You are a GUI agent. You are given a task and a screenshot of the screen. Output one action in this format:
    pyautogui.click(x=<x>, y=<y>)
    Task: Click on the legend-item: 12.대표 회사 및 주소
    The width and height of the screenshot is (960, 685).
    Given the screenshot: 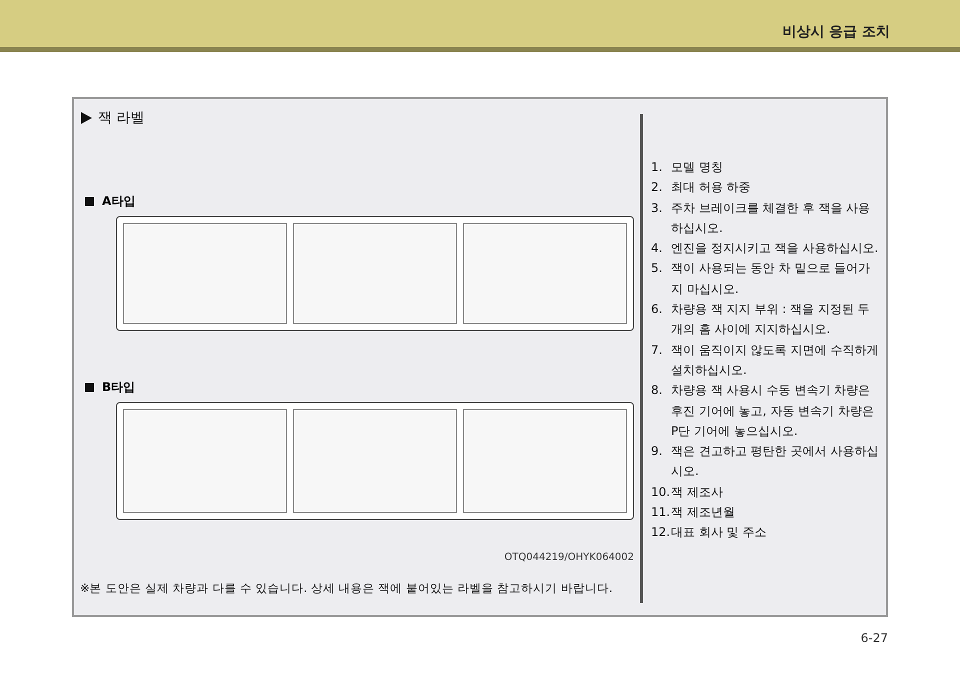 What is the action you would take?
    pyautogui.click(x=709, y=533)
    